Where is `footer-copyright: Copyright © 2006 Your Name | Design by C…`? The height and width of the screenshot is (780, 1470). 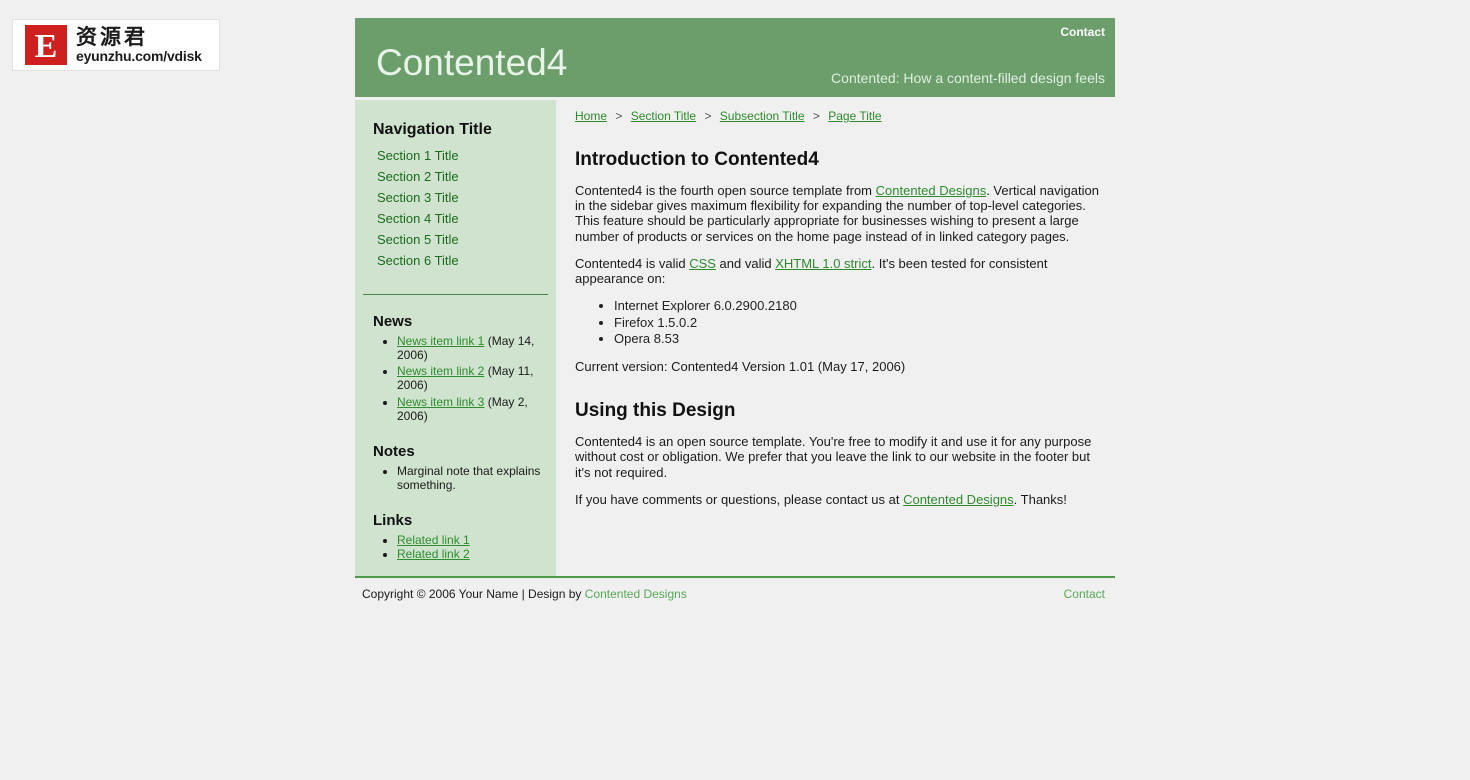 footer-copyright: Copyright © 2006 Your Name | Design by C… is located at coordinates (524, 594).